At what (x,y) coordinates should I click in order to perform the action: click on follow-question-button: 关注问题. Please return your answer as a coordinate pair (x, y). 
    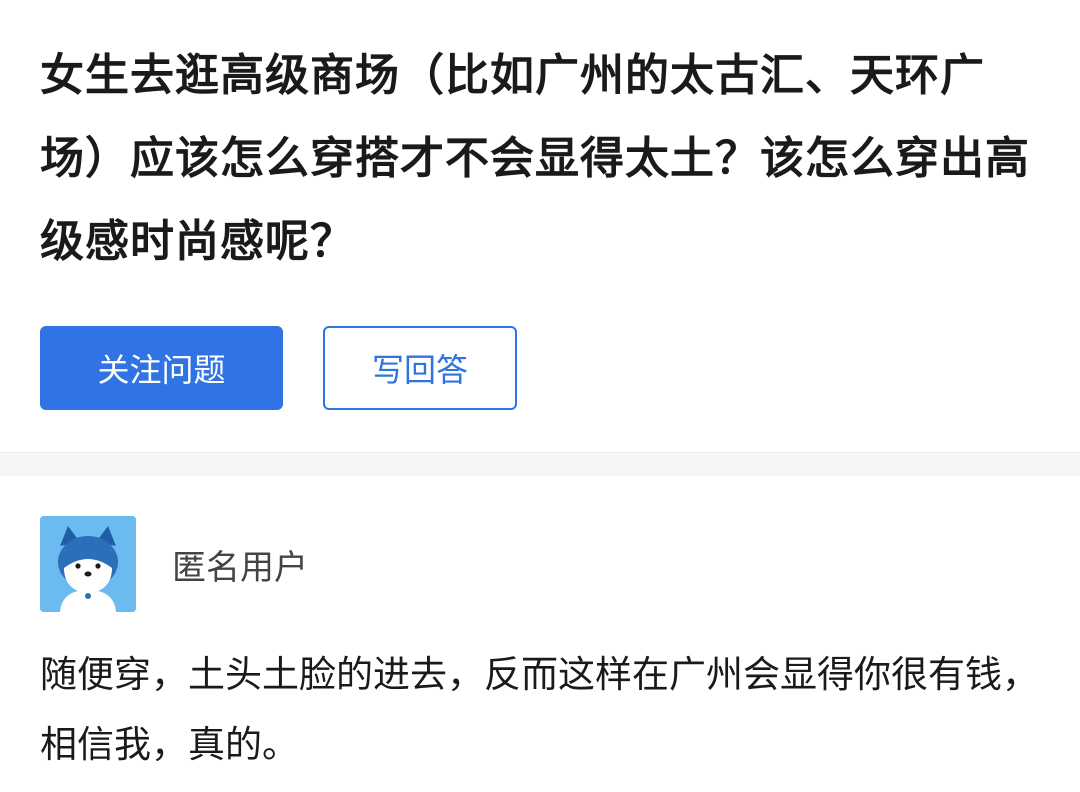
    Looking at the image, I should click on (161, 368).